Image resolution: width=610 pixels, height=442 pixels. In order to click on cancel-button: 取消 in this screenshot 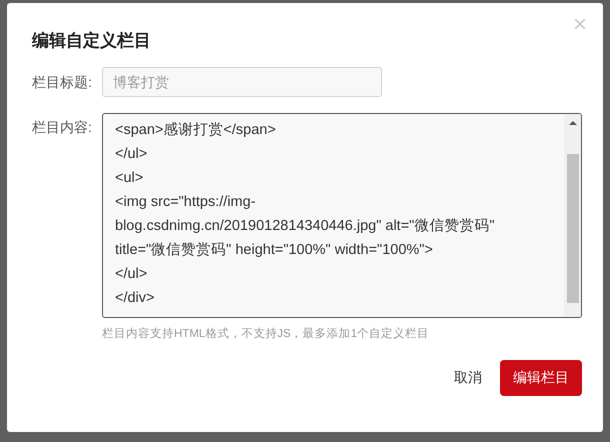, I will do `click(468, 377)`.